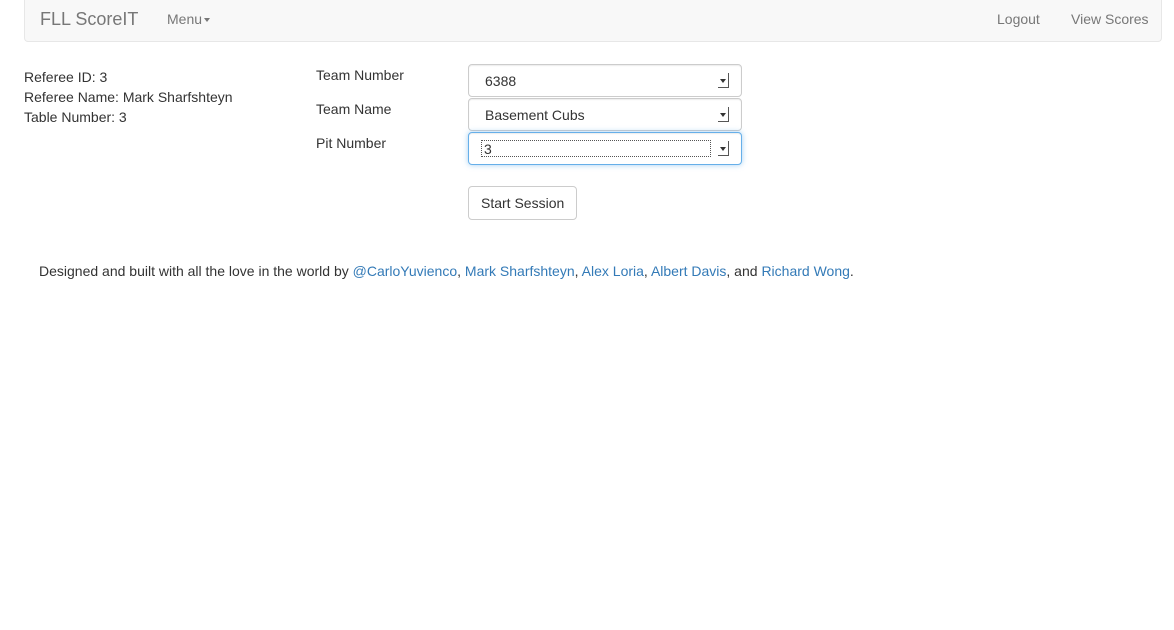 This screenshot has width=1174, height=630. Describe the element at coordinates (1110, 19) in the screenshot. I see `view-scores-link: View Scores` at that location.